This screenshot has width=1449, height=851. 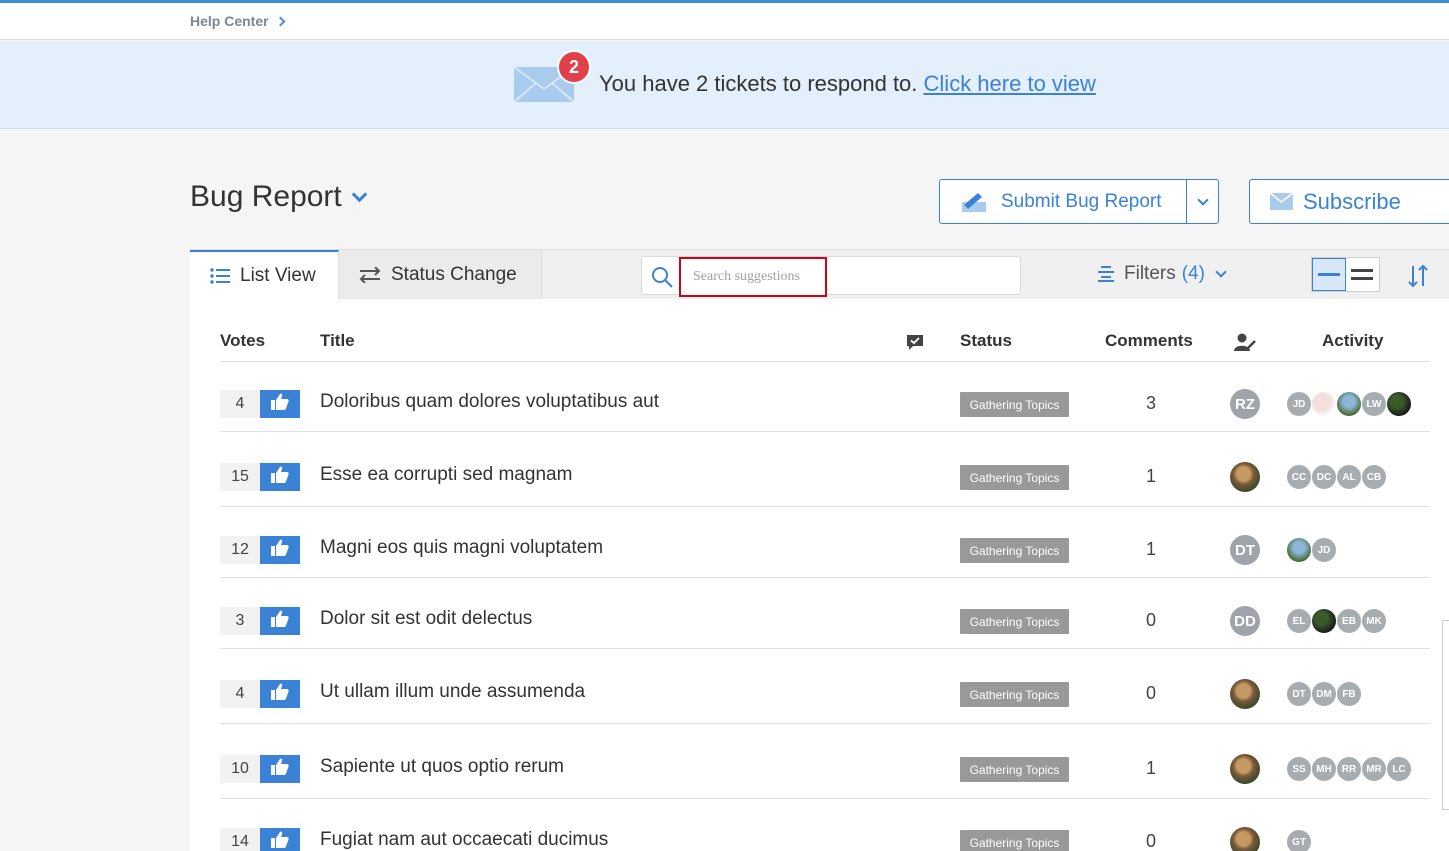 I want to click on column-header-comments: Comments, so click(x=1149, y=341).